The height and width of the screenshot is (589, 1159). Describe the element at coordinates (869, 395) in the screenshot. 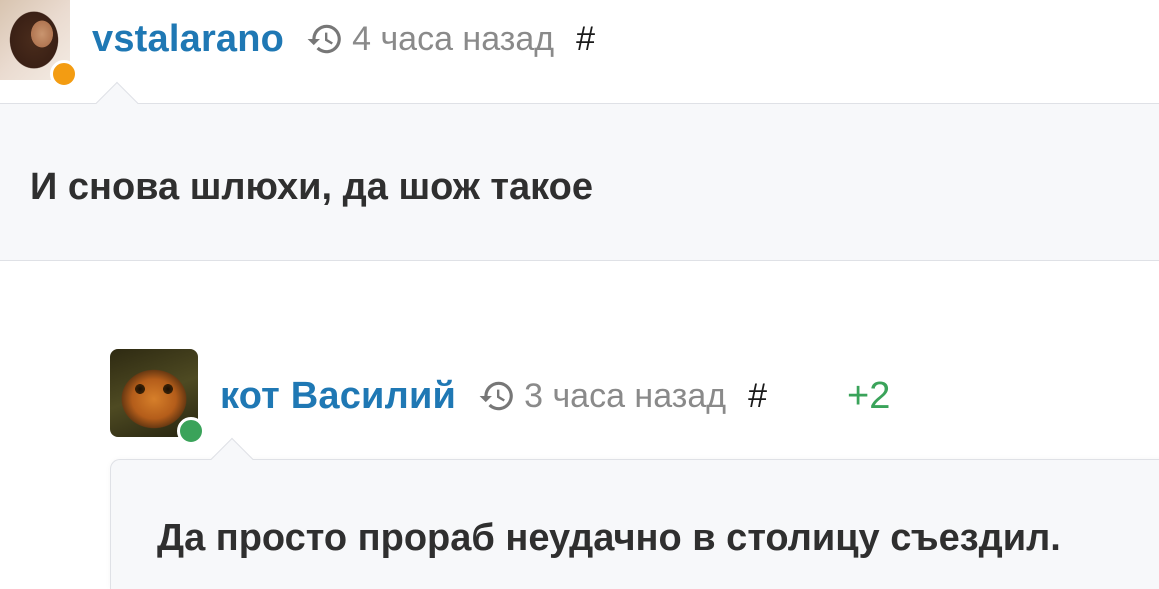

I see `comment-rating: +2` at that location.